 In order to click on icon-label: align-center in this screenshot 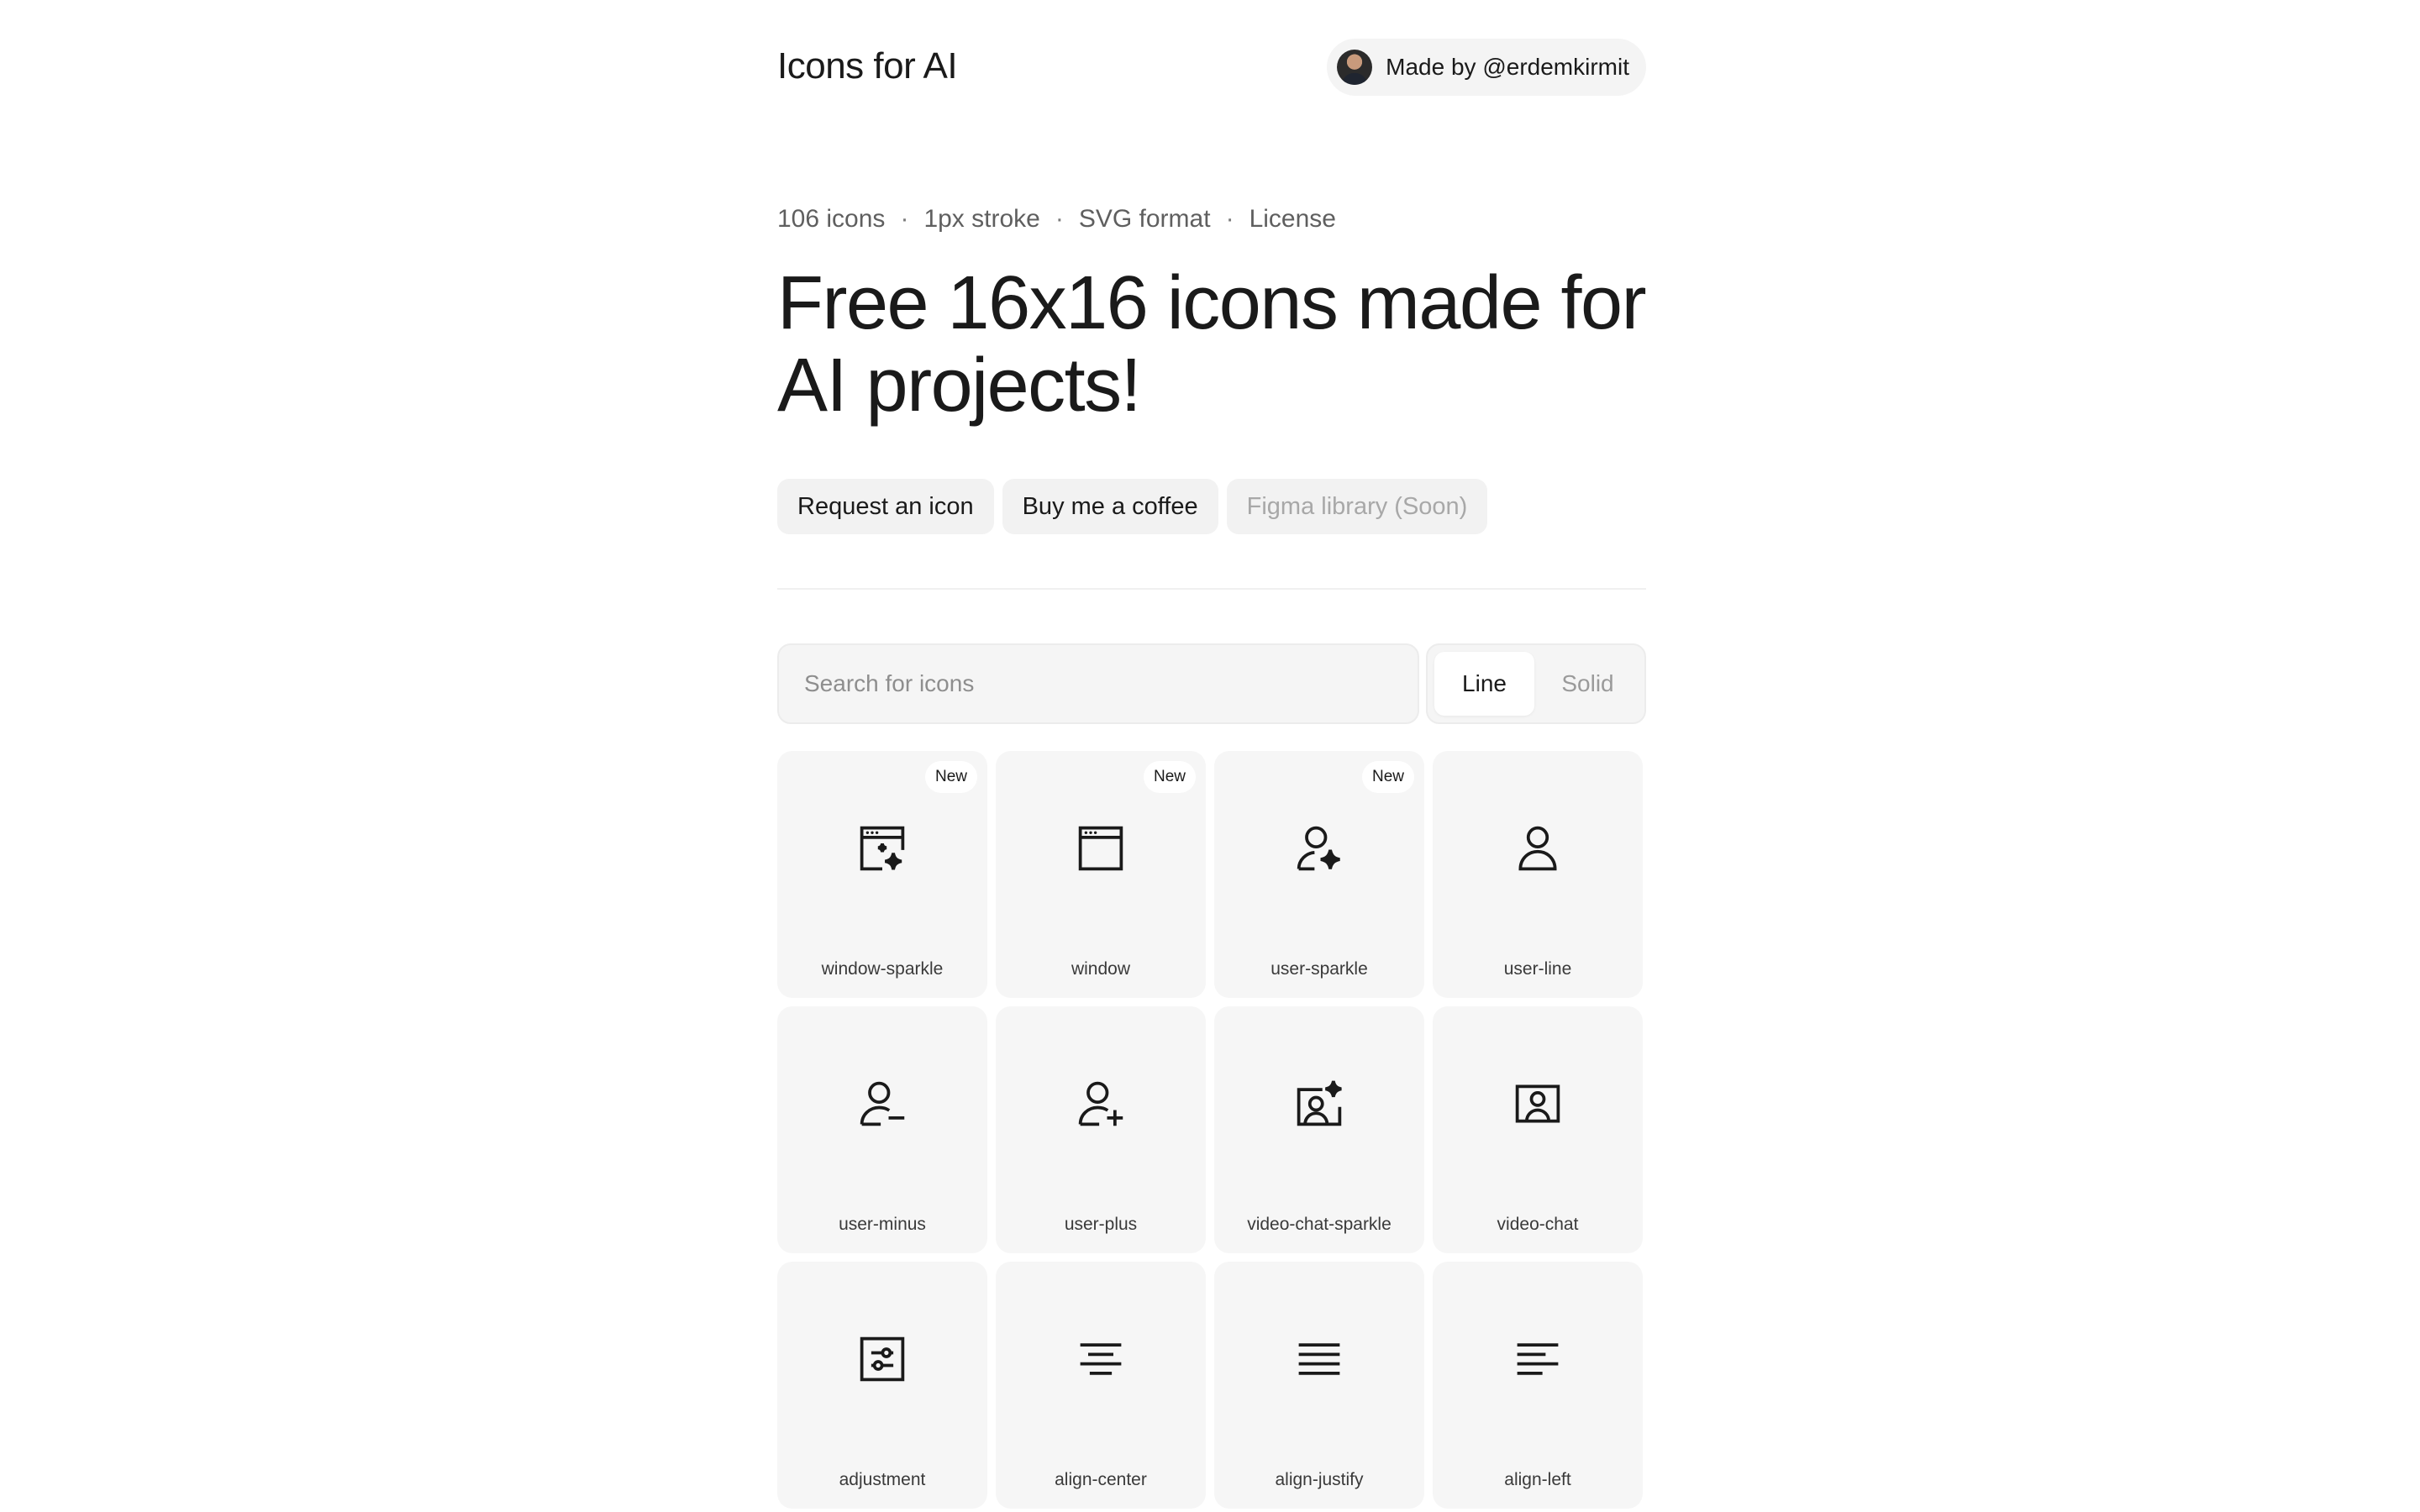, I will do `click(1101, 1479)`.